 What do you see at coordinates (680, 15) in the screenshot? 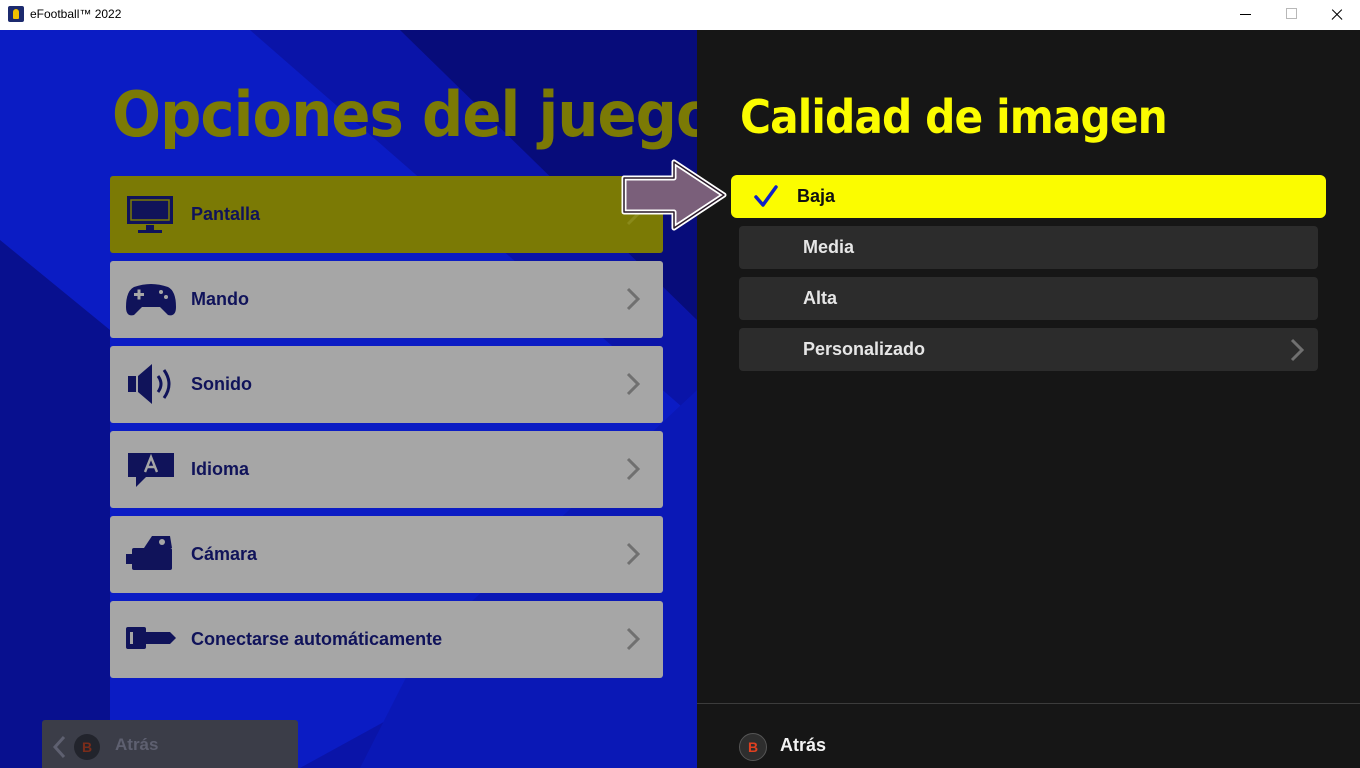
I see `window-titlebar: eFootball™ 2022` at bounding box center [680, 15].